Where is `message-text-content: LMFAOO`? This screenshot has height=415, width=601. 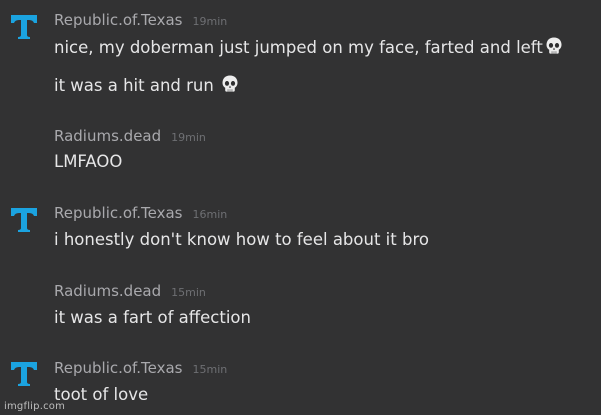 message-text-content: LMFAOO is located at coordinates (88, 161).